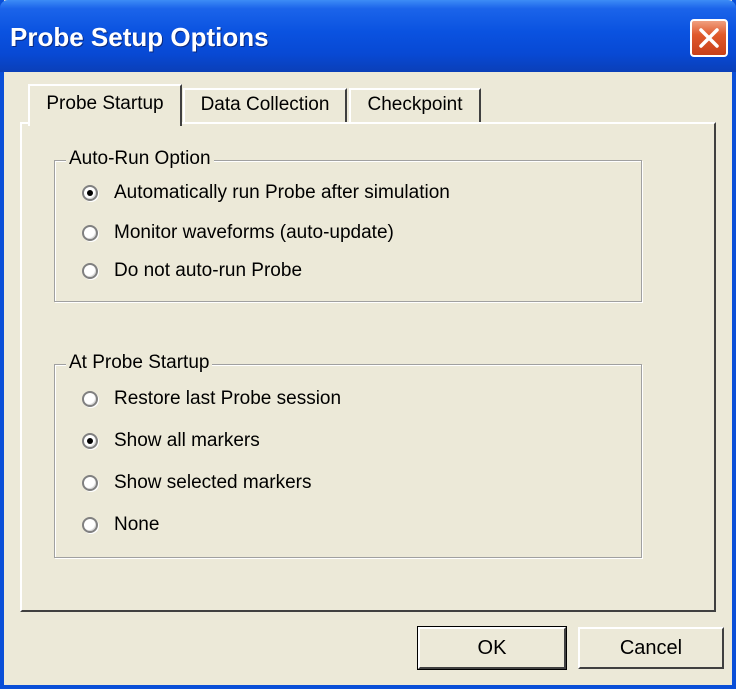  I want to click on radio-monitor-waveforms: Monitor waveforms (auto-update), so click(238, 233).